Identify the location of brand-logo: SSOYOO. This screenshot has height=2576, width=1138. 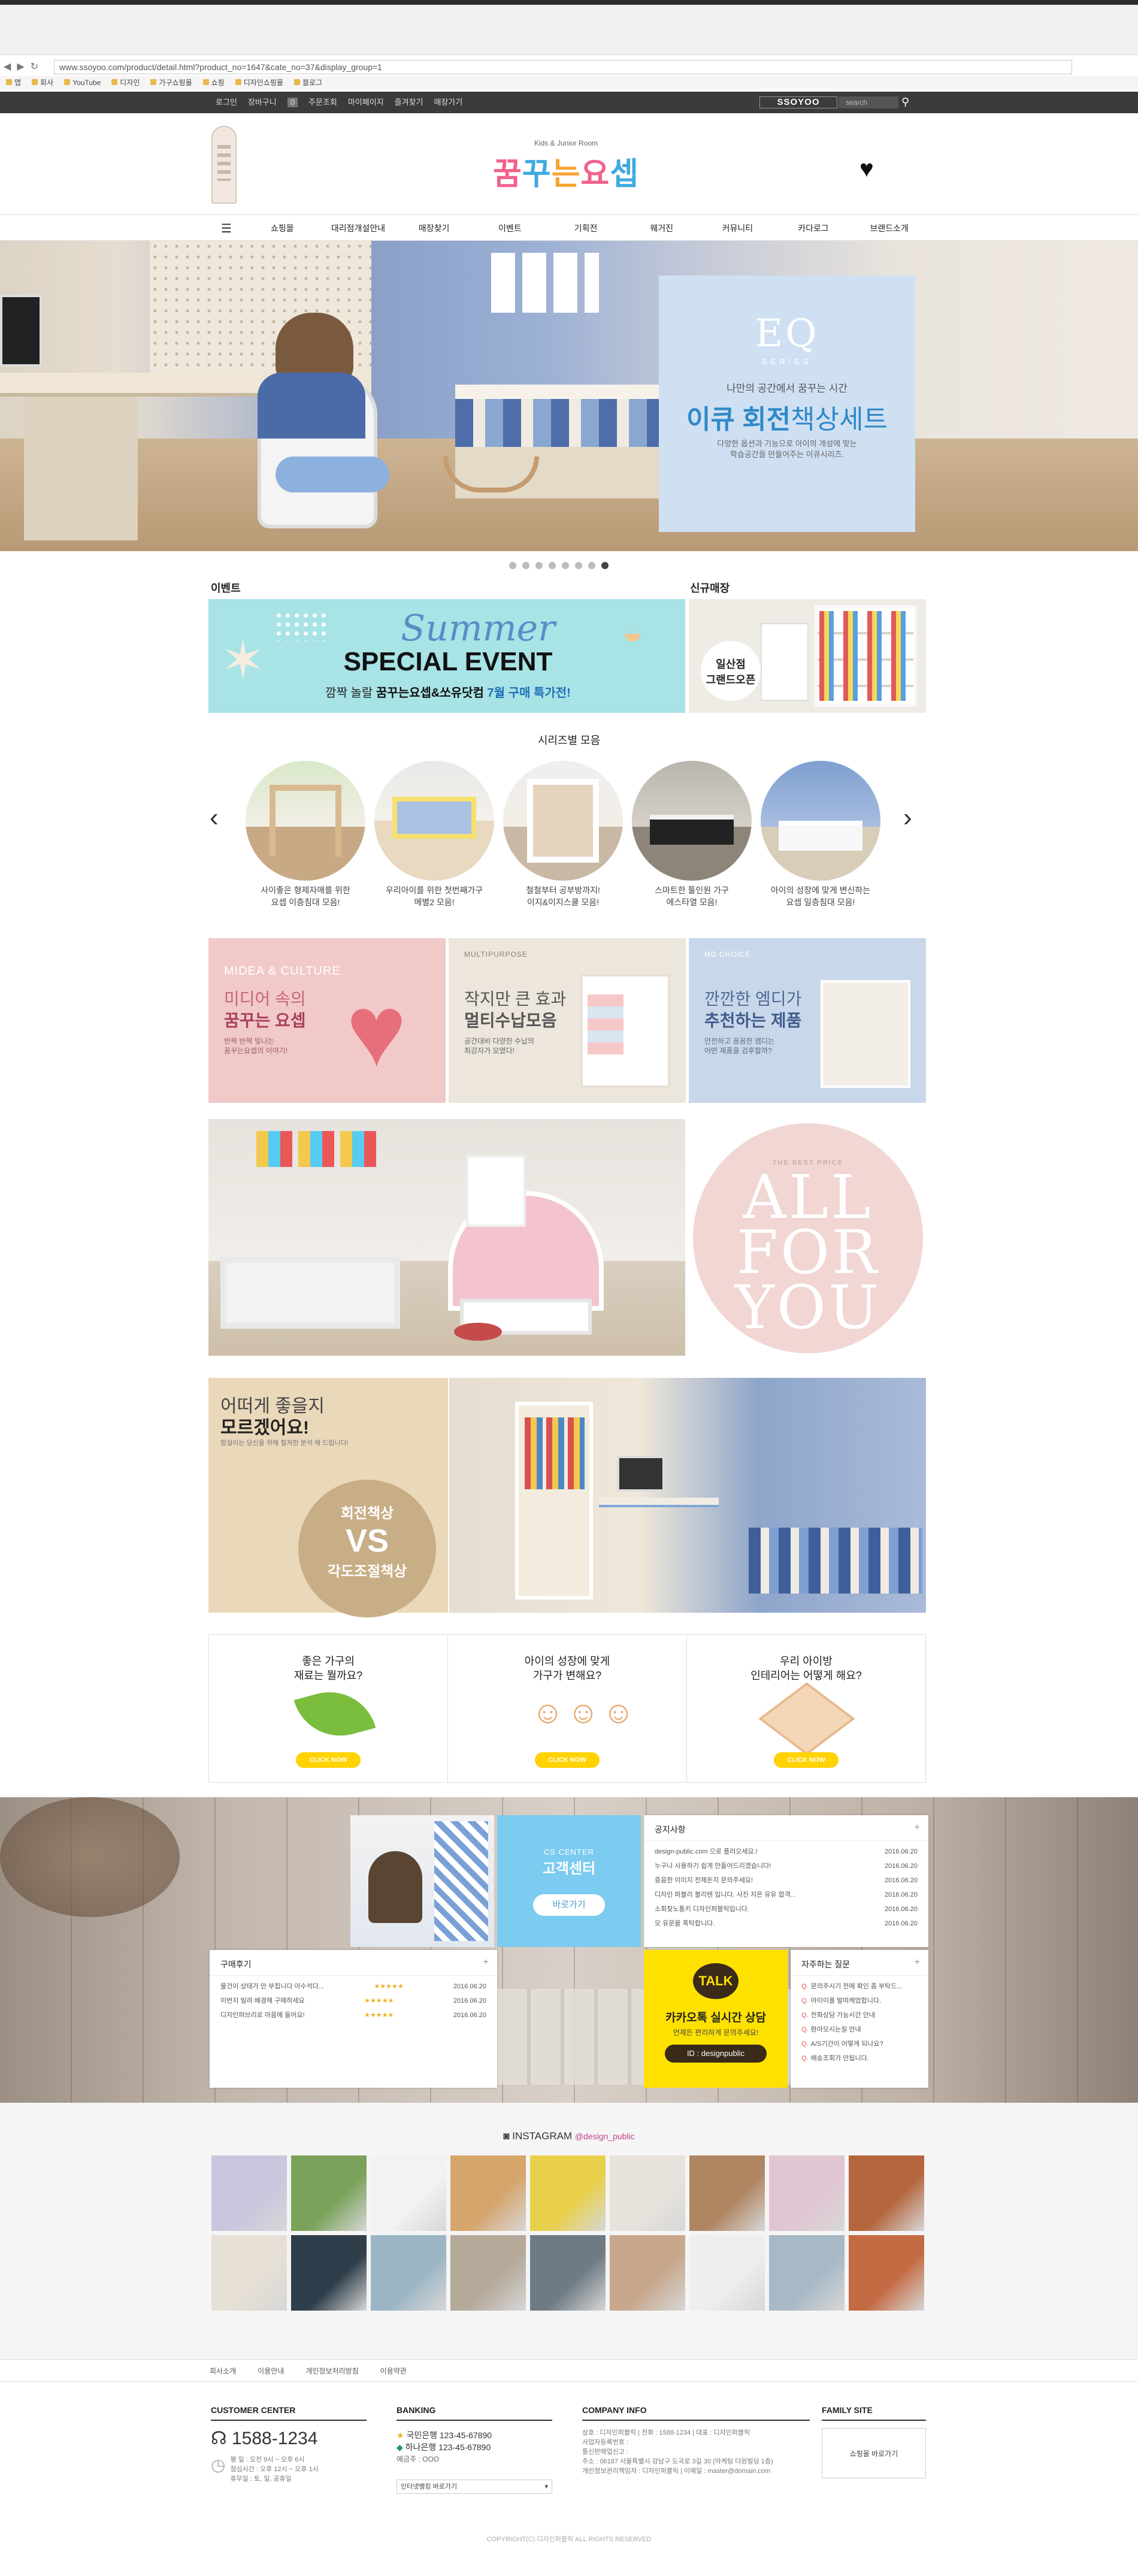
(798, 102).